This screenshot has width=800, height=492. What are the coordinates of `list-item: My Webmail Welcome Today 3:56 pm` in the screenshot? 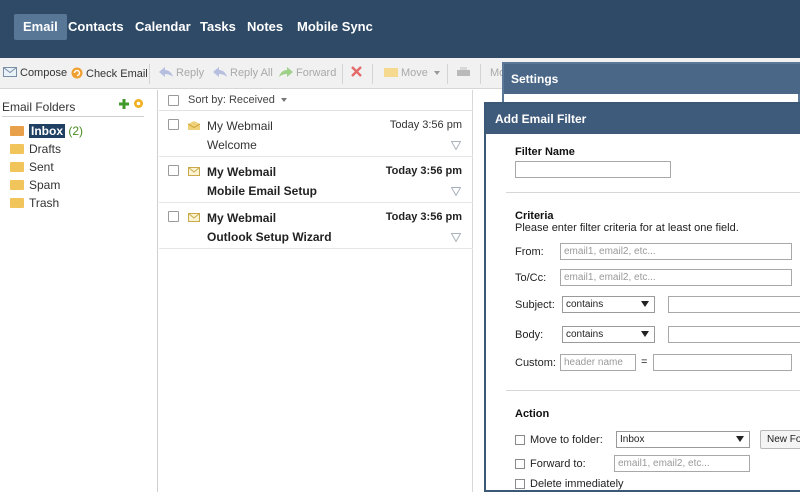 It's located at (316, 134).